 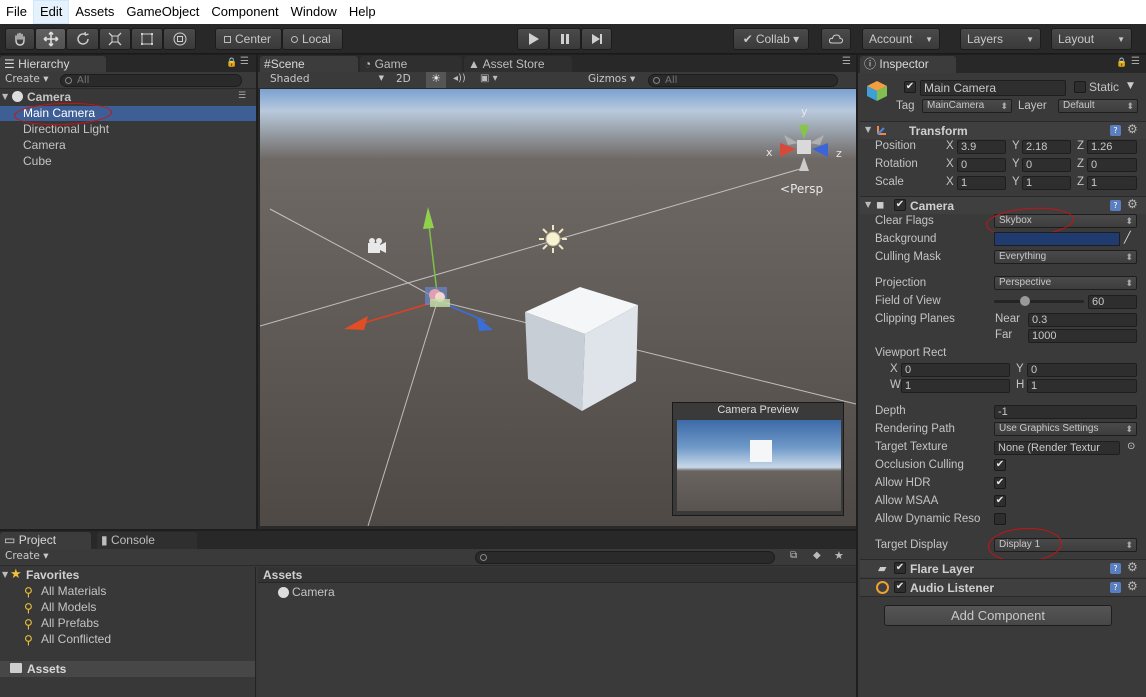 What do you see at coordinates (817, 555) in the screenshot?
I see `filter-label-icon: ◆` at bounding box center [817, 555].